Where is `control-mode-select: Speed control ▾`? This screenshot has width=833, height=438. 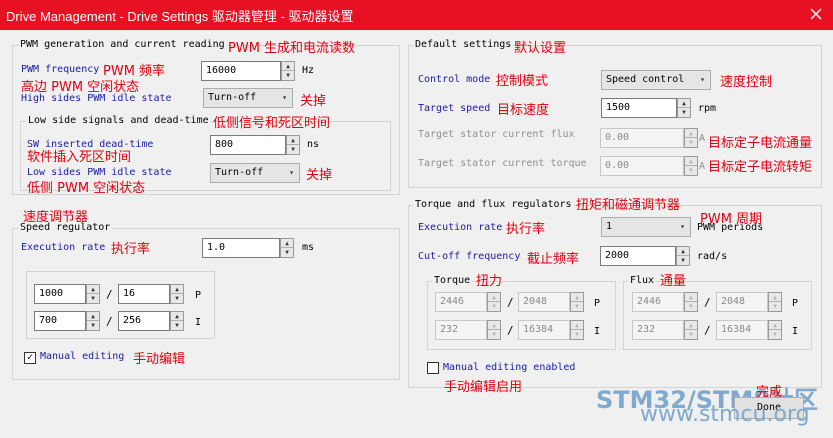 control-mode-select: Speed control ▾ is located at coordinates (656, 80).